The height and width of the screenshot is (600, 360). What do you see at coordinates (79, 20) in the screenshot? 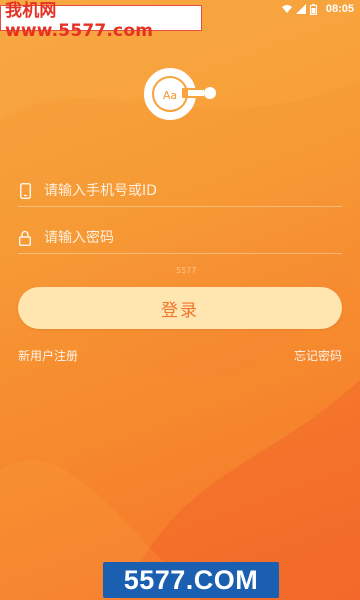
I see `watermark-top-text: 我机网 www.5577.com` at bounding box center [79, 20].